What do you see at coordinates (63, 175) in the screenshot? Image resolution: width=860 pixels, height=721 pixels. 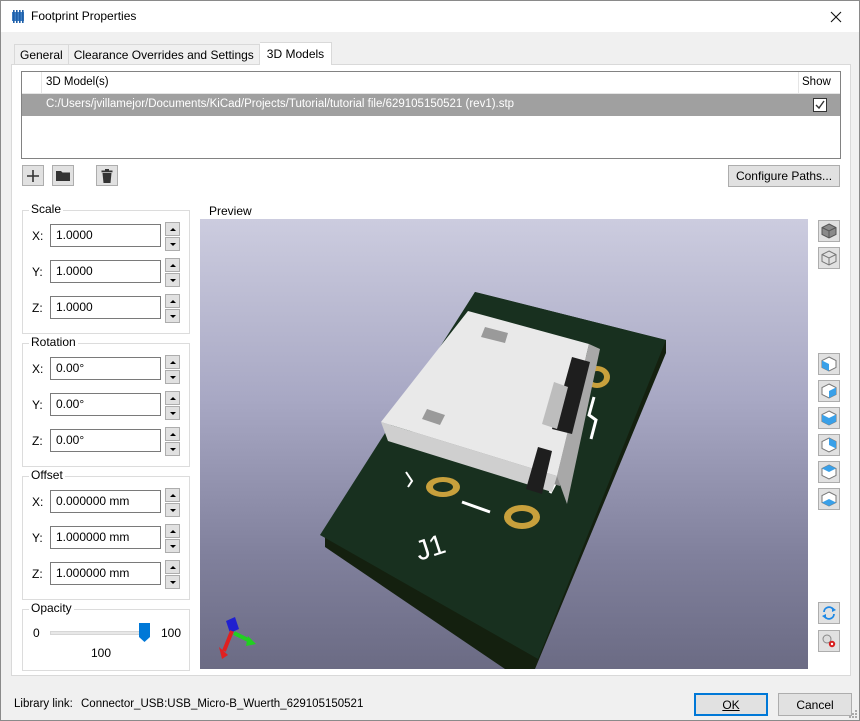 I see `browse-model-button` at bounding box center [63, 175].